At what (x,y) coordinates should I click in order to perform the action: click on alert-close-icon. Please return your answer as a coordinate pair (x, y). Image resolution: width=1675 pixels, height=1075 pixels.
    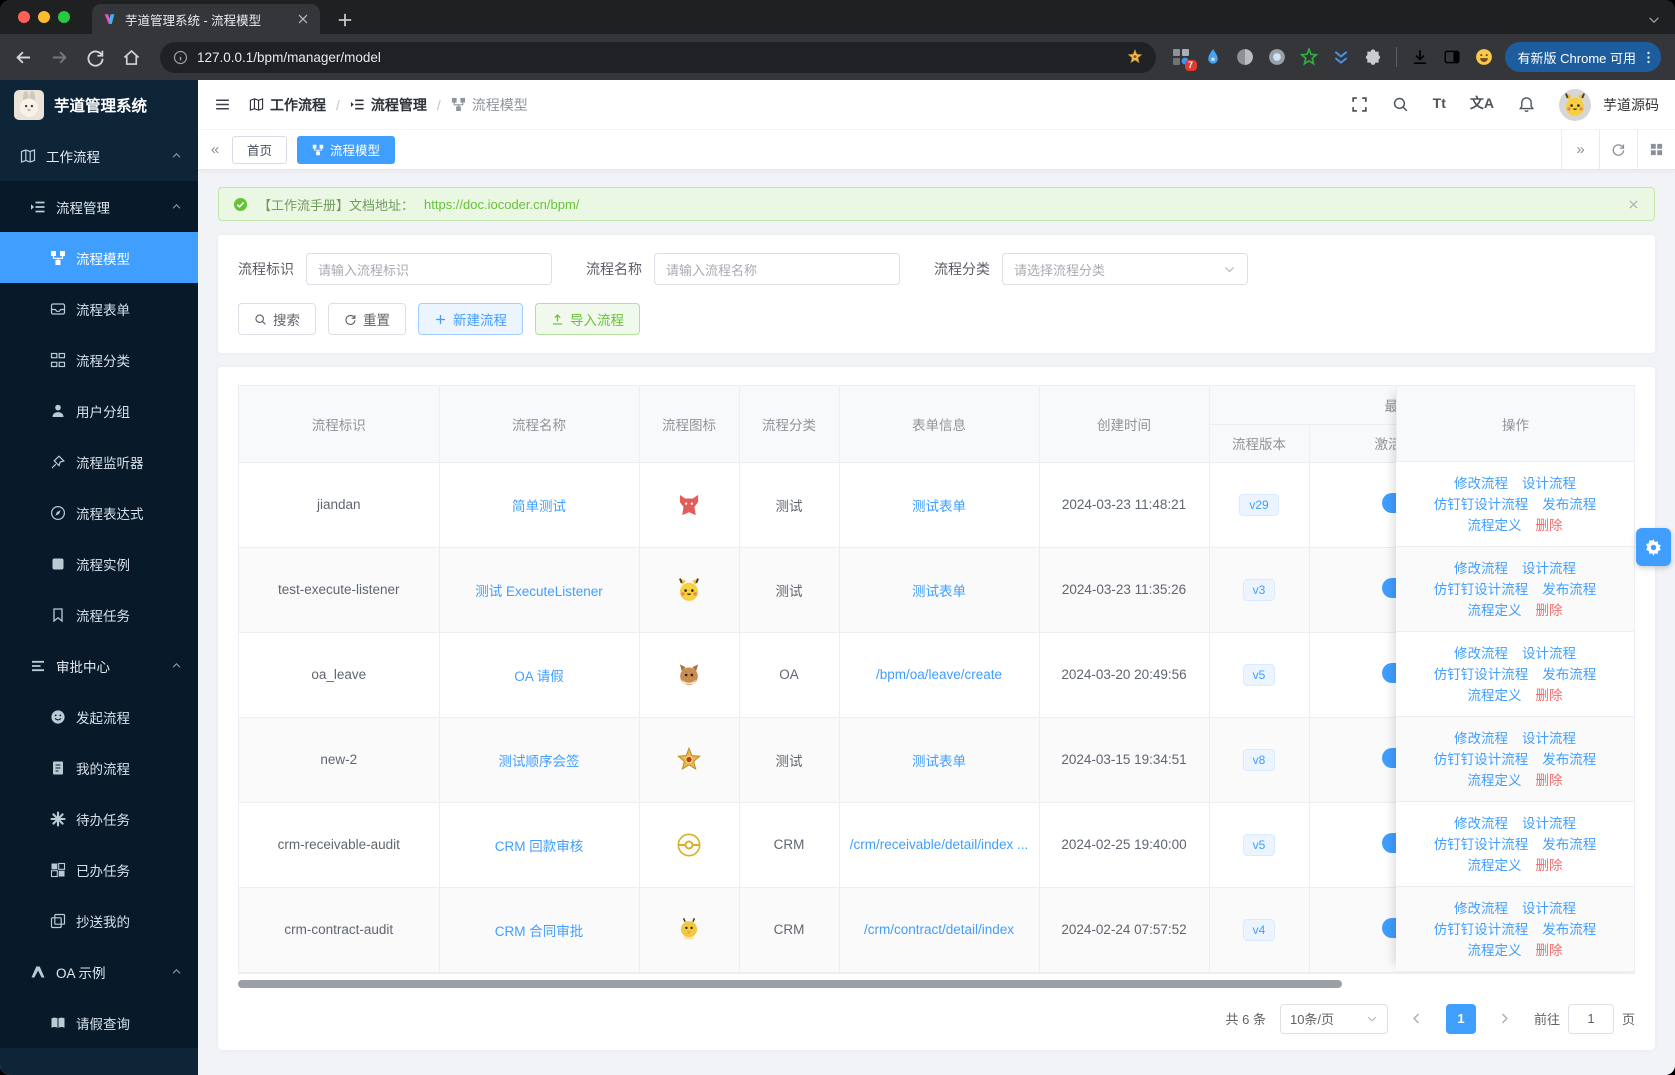
    Looking at the image, I should click on (1633, 204).